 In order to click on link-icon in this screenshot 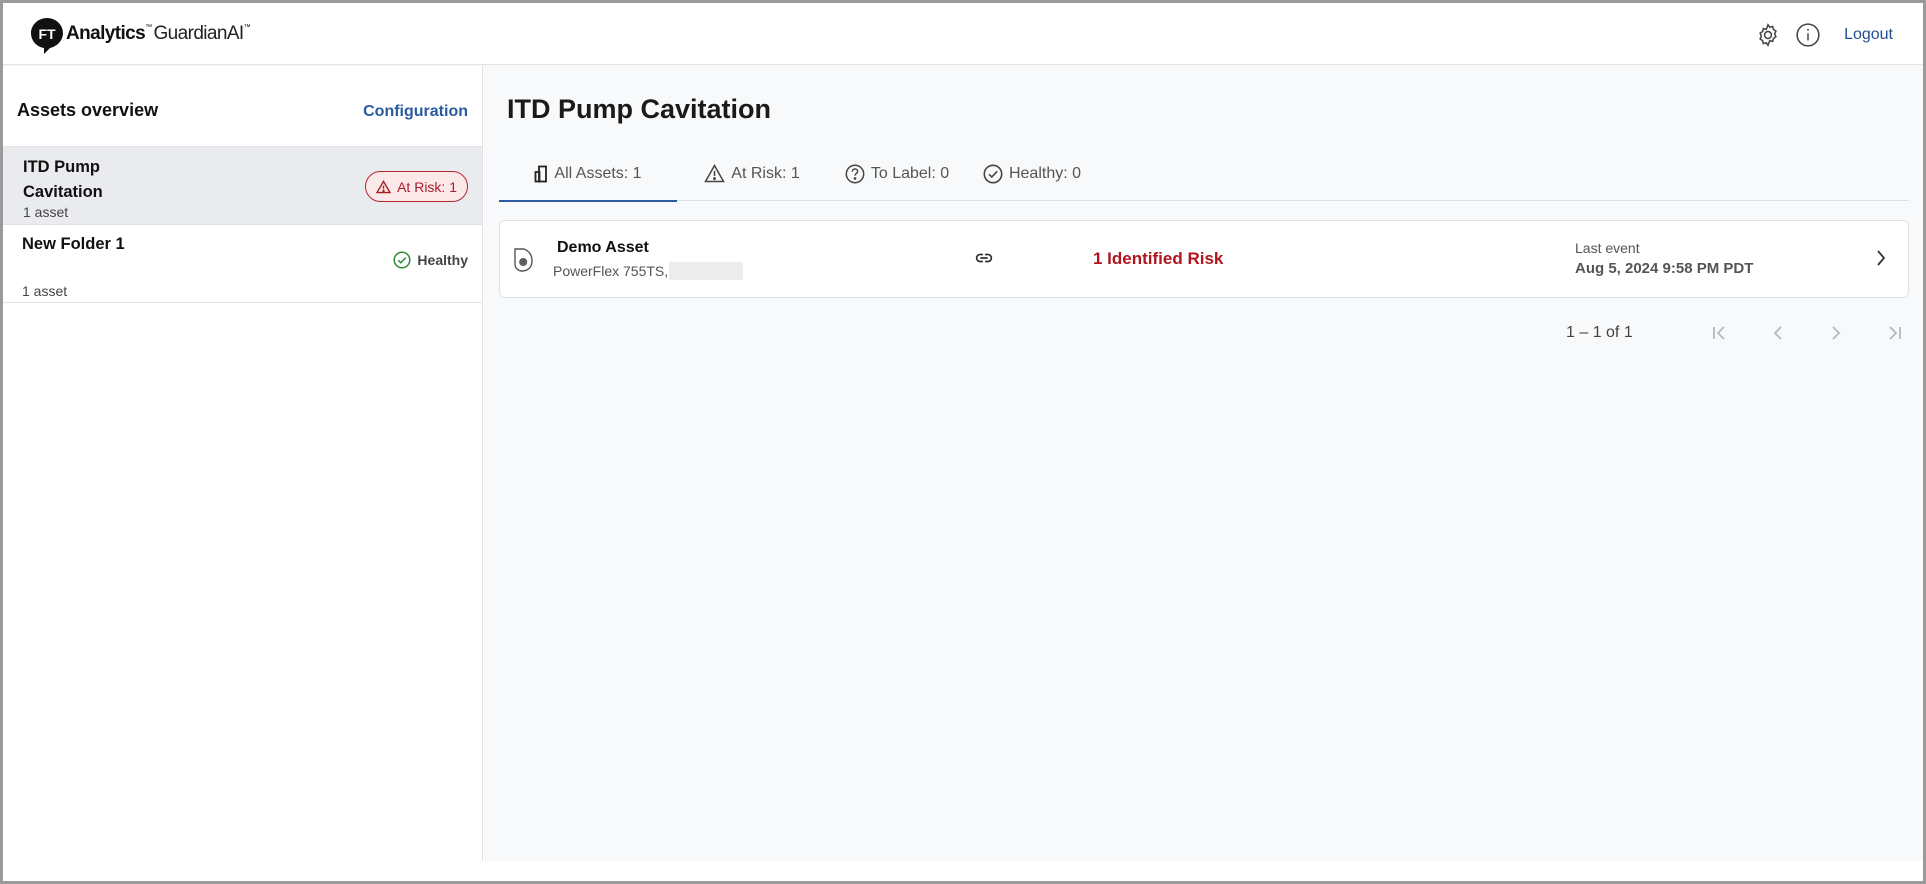, I will do `click(984, 258)`.